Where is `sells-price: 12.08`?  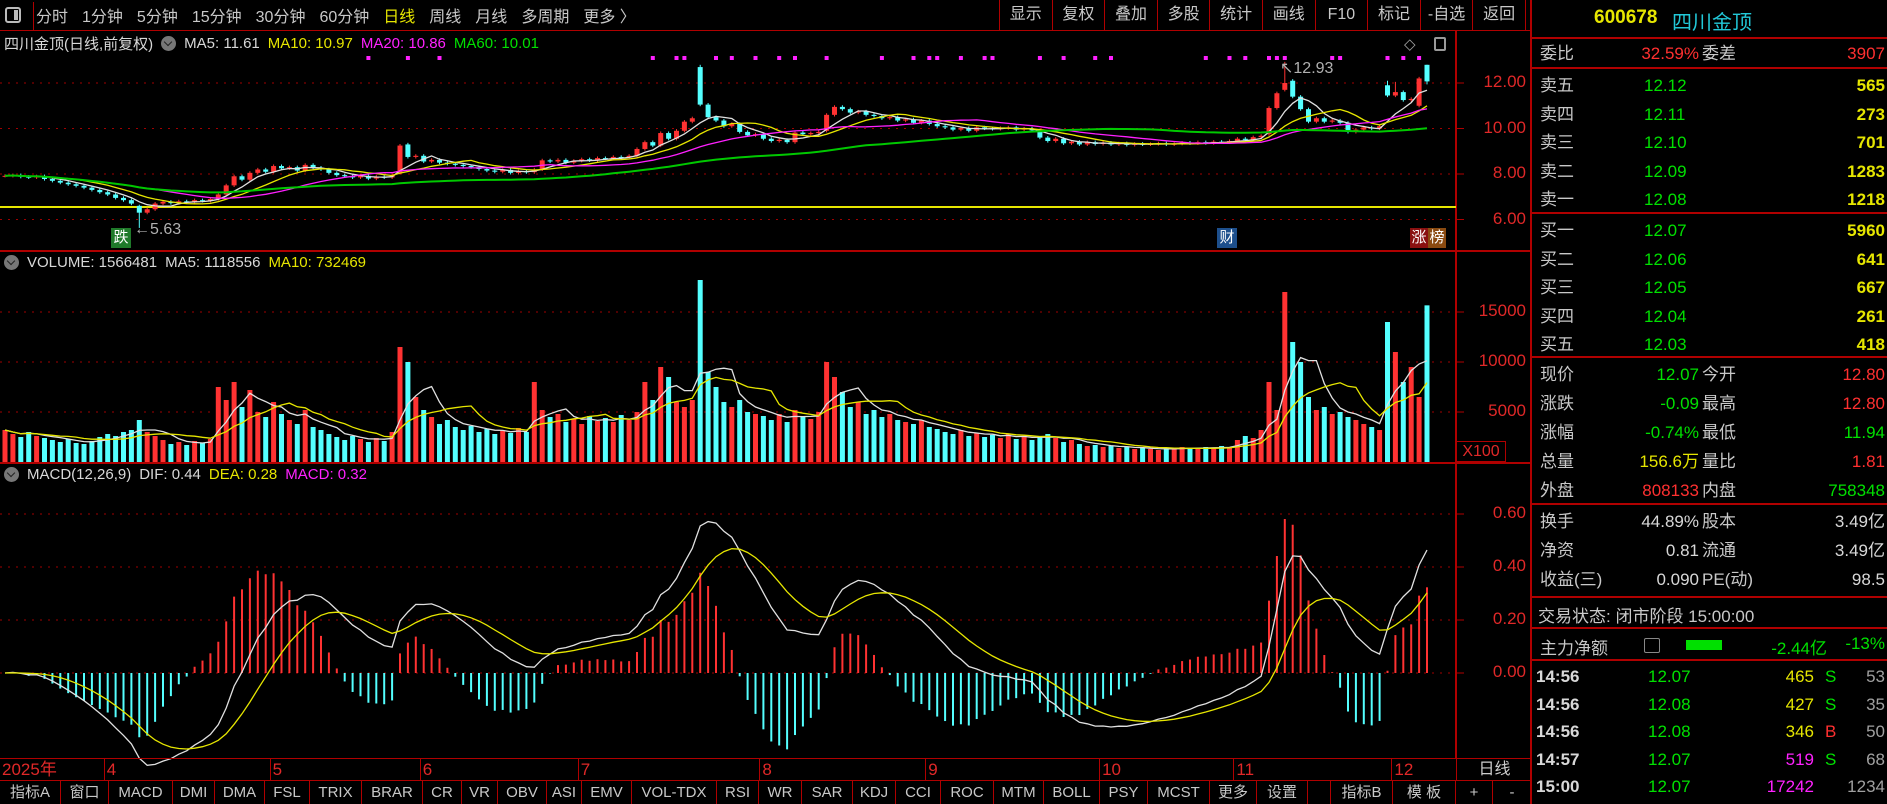
sells-price: 12.08 is located at coordinates (1665, 200).